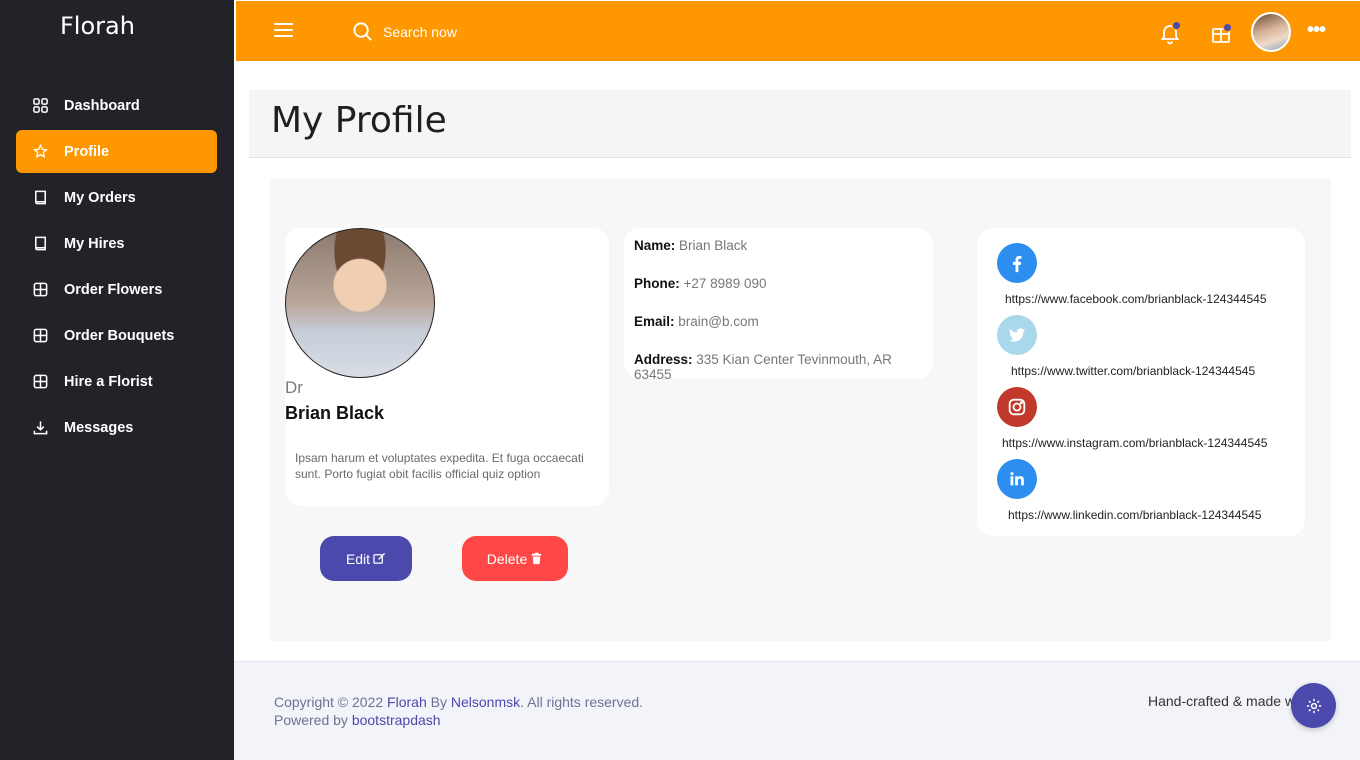  Describe the element at coordinates (396, 720) in the screenshot. I see `bootstrapdash-link: bootstrapdash` at that location.